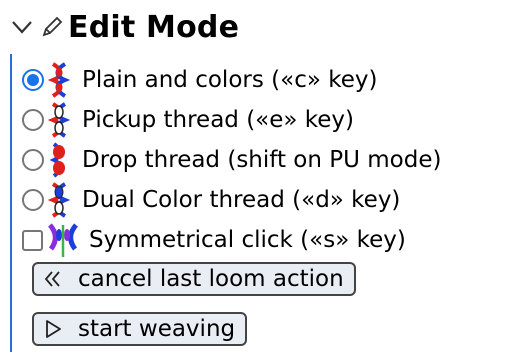 The width and height of the screenshot is (520, 352). What do you see at coordinates (59, 80) in the screenshot?
I see `plain-thread-icon` at bounding box center [59, 80].